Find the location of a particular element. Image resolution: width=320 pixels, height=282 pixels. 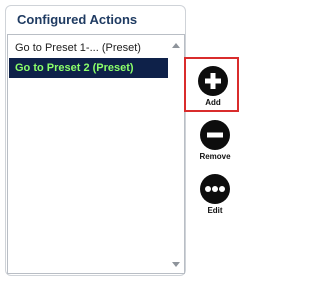

edit-button: Edit is located at coordinates (215, 194).